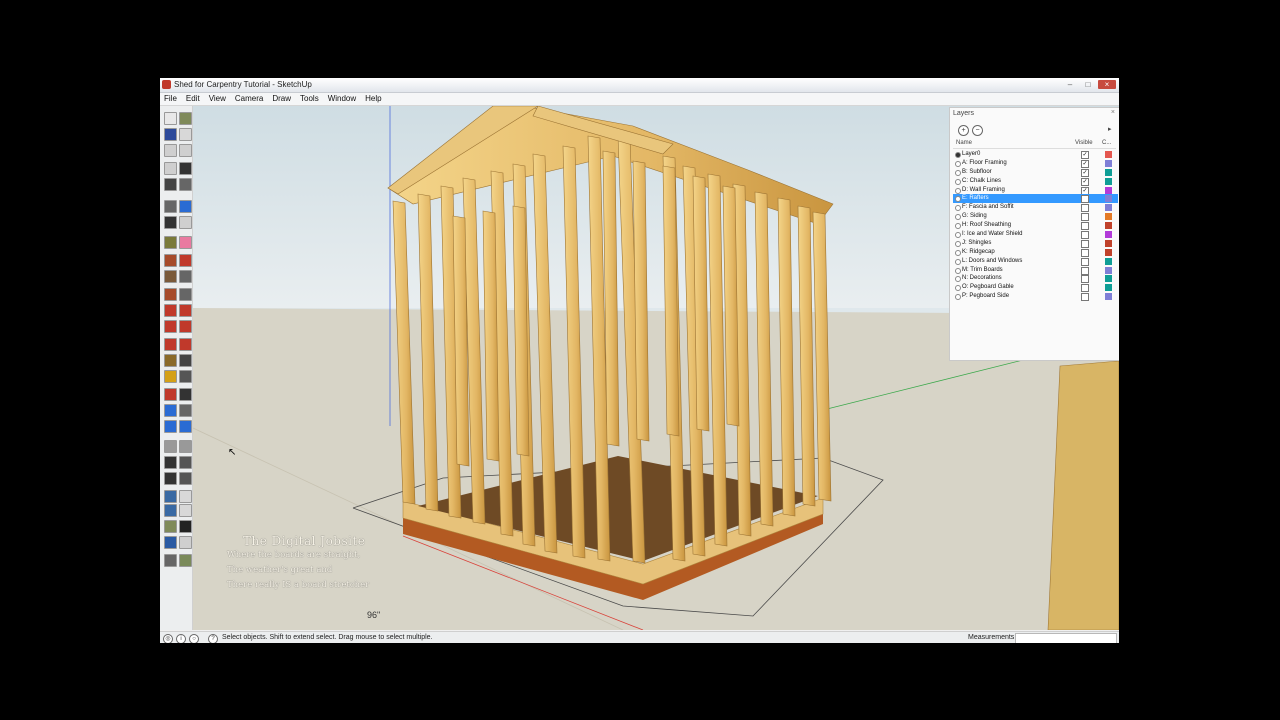 This screenshot has width=1280, height=720. What do you see at coordinates (1035, 181) in the screenshot?
I see `layer-row: C: Chalk Lines ✓` at bounding box center [1035, 181].